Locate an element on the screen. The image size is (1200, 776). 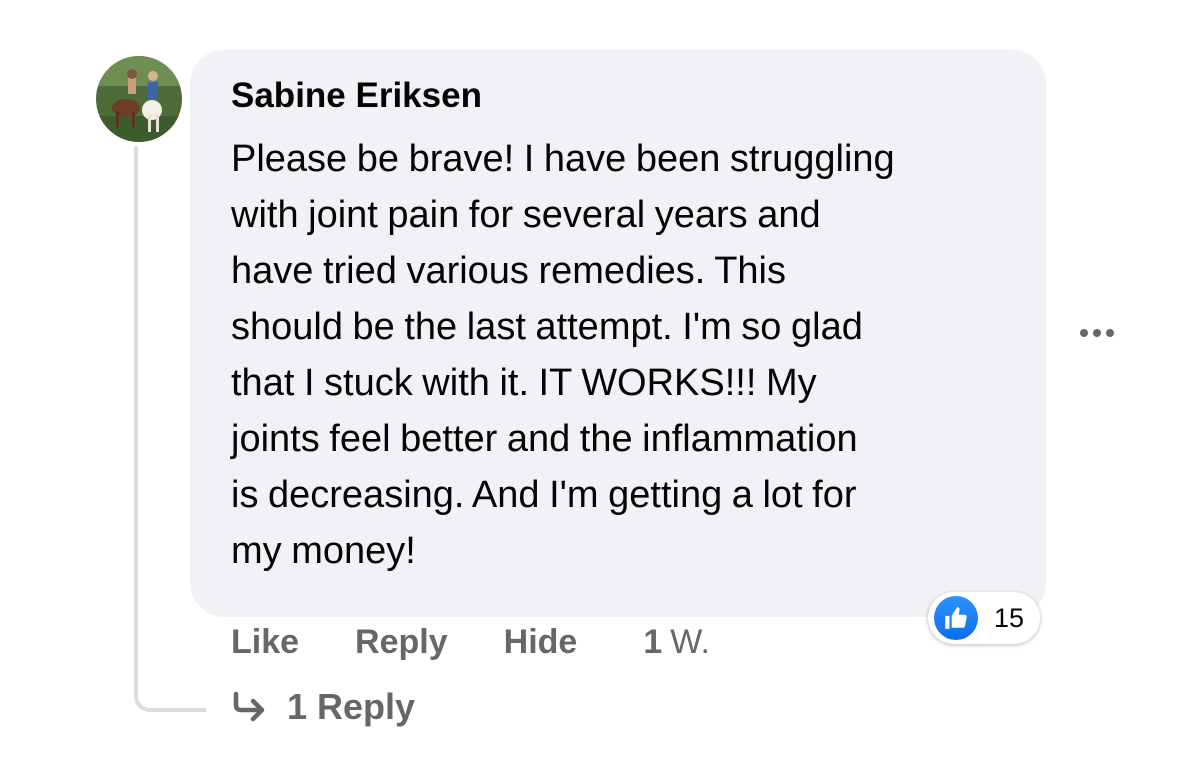
like-button: Like is located at coordinates (265, 642).